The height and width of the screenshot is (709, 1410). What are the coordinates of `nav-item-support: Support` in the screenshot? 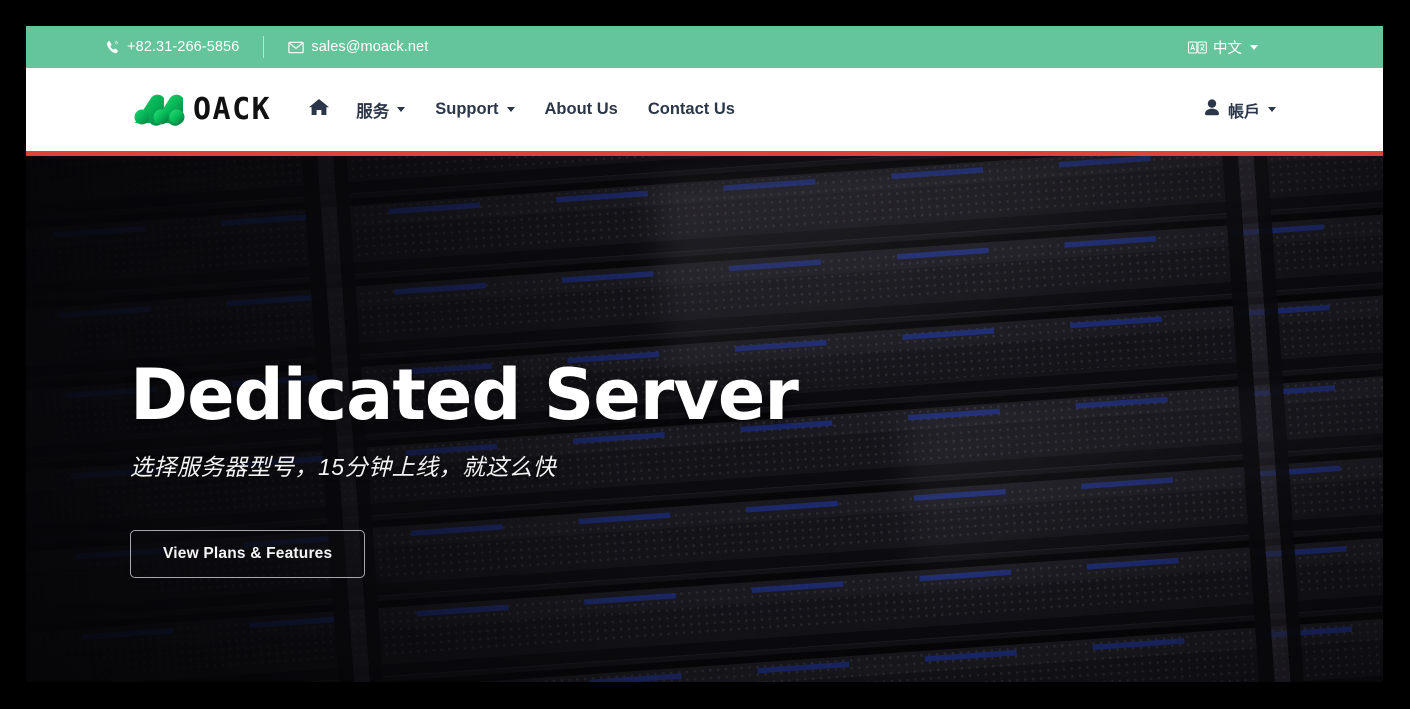 It's located at (474, 109).